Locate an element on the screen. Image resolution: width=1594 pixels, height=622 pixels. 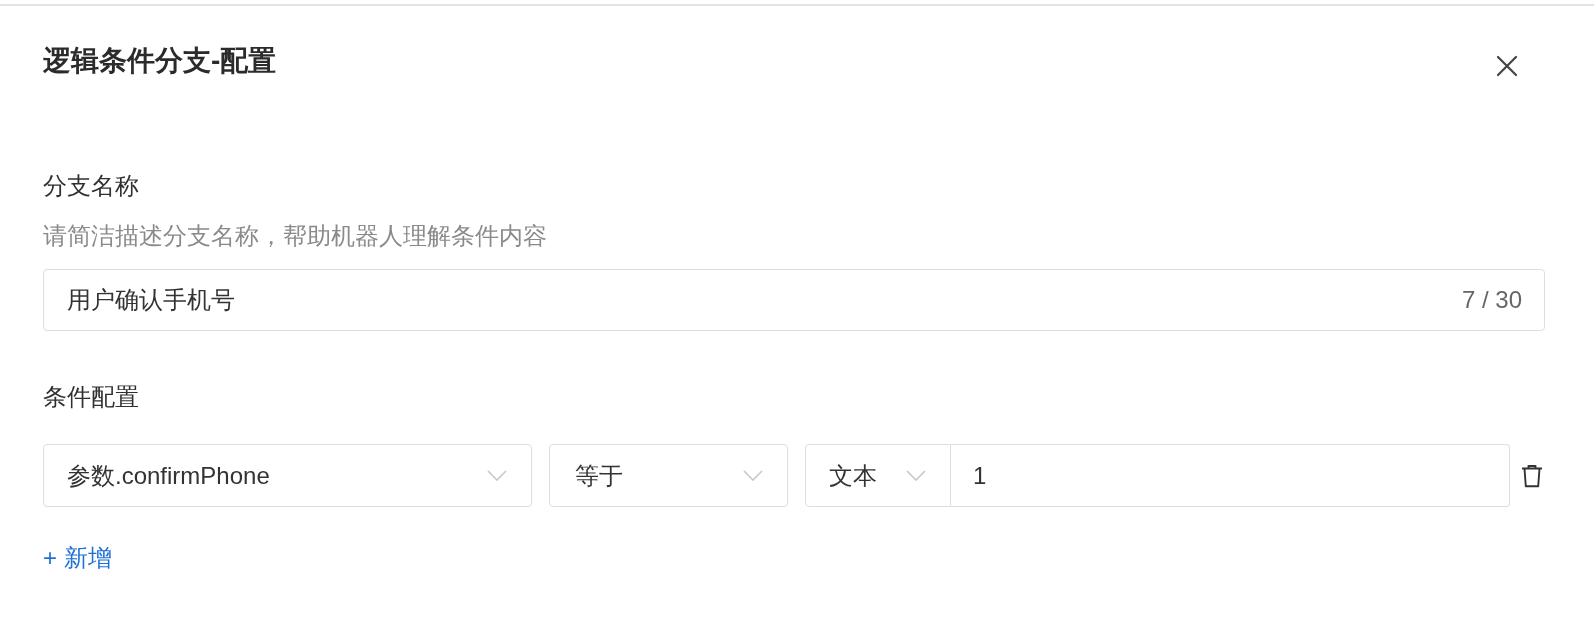
character-counter: 7 / 30 is located at coordinates (1491, 300).